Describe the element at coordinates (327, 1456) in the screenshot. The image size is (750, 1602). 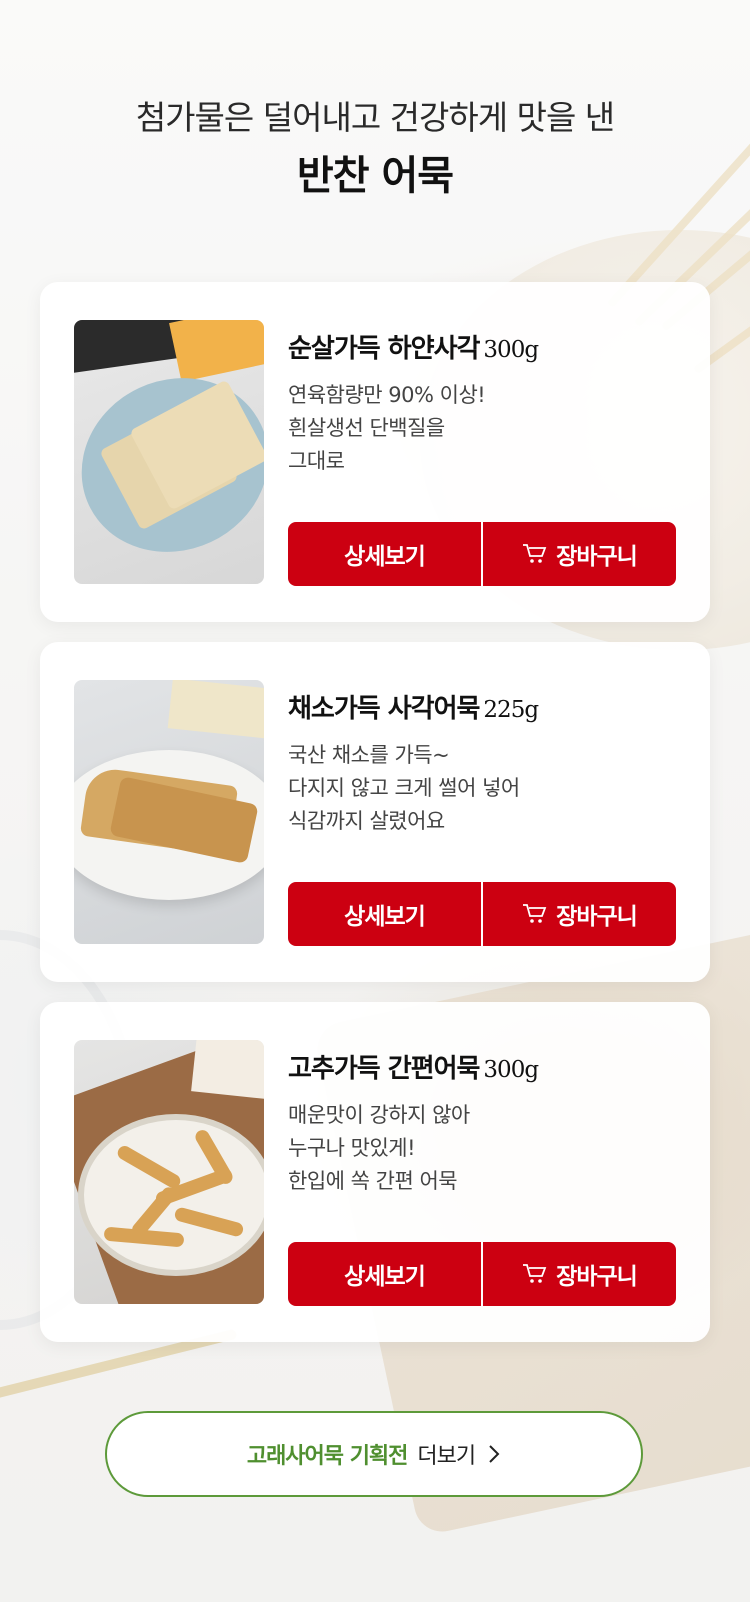
I see `promotion-brand-label: 고래사어묵 기획전` at that location.